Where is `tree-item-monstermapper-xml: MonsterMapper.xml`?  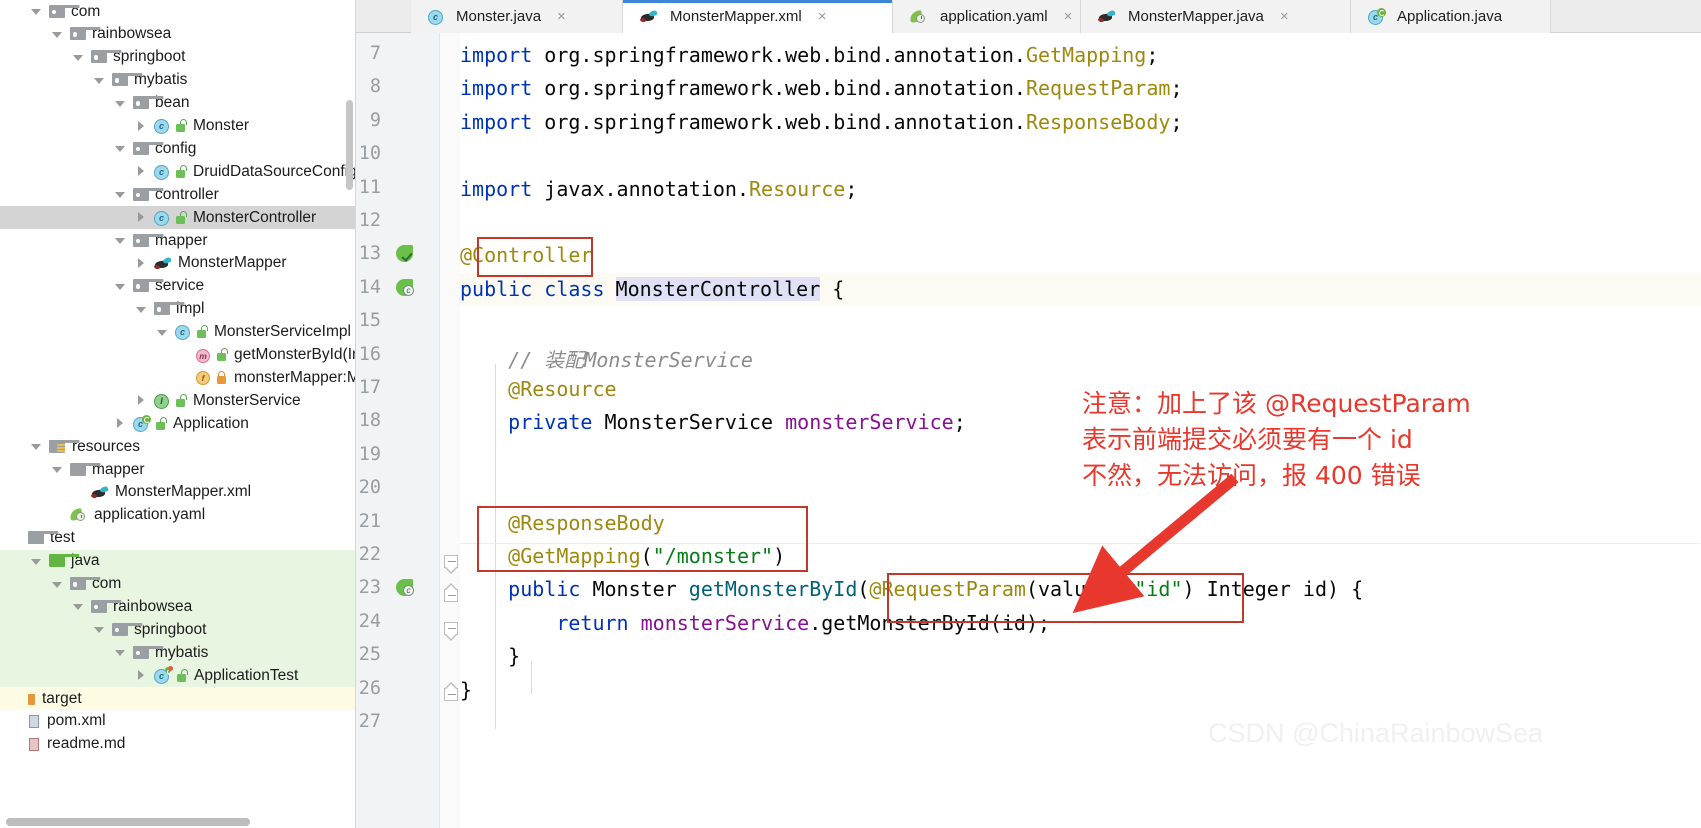 tree-item-monstermapper-xml: MonsterMapper.xml is located at coordinates (177, 492).